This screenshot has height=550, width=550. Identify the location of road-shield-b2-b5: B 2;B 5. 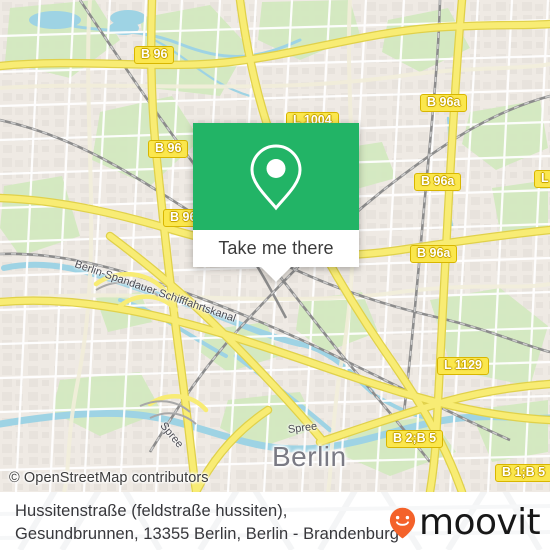
(415, 439).